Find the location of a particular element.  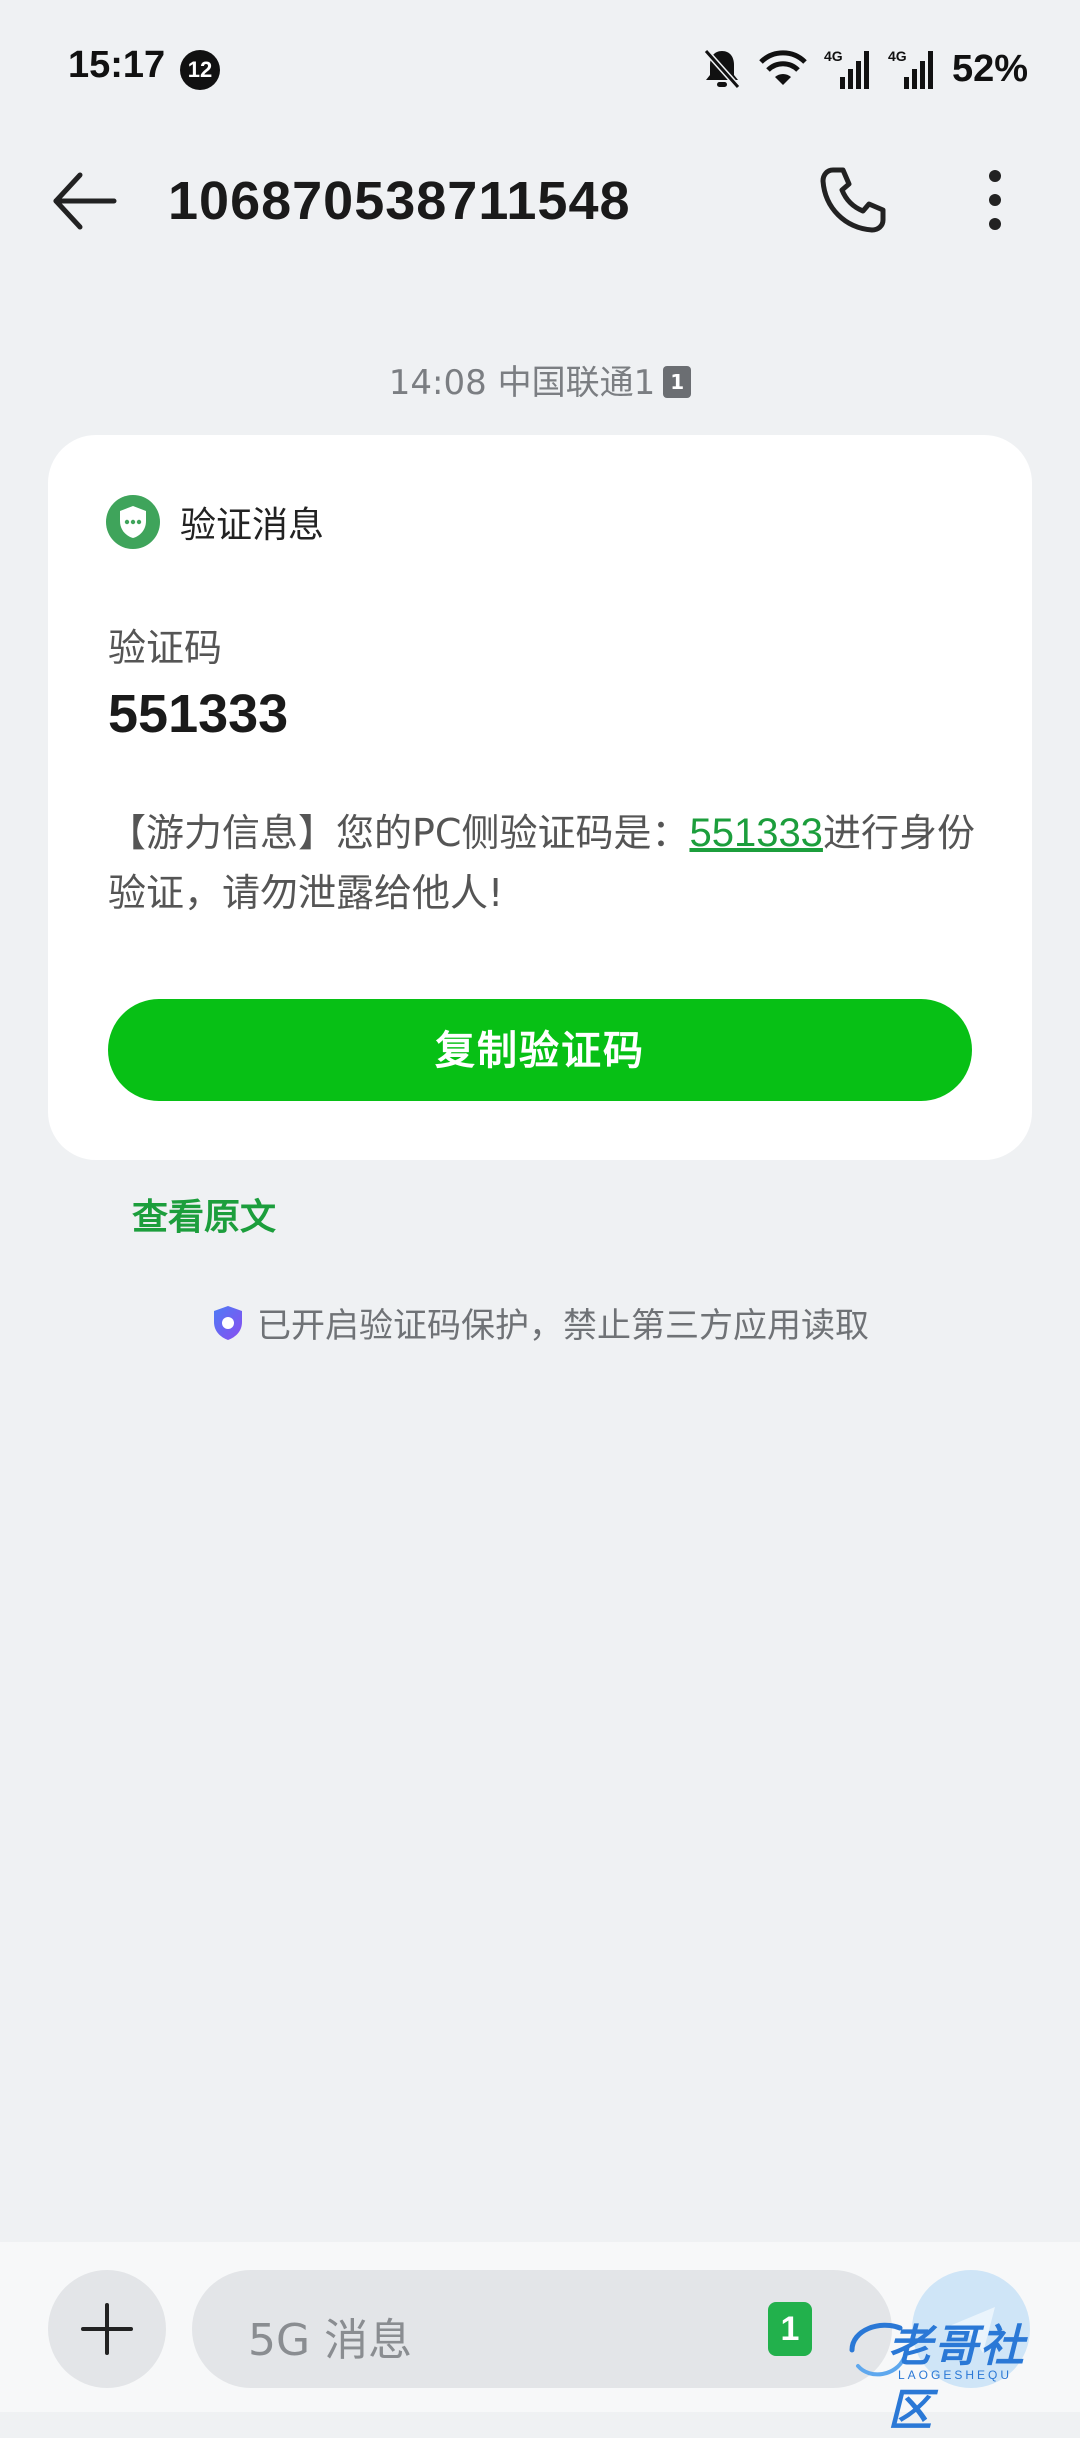

conversation-header: 106870538711548 is located at coordinates (540, 200).